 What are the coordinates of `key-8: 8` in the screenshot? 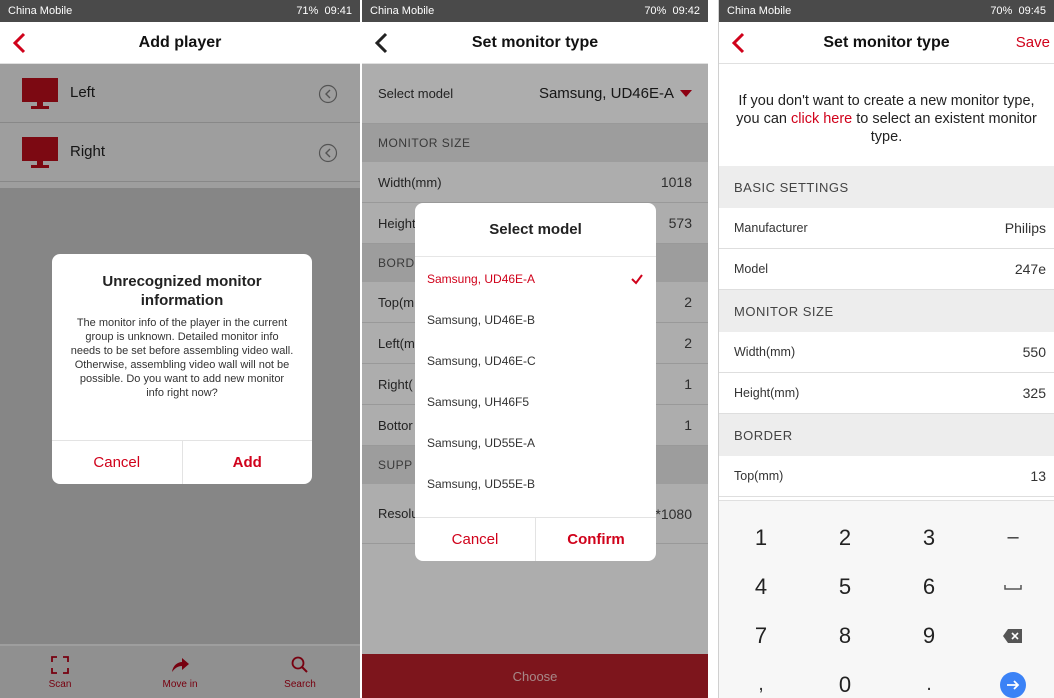 It's located at (845, 635).